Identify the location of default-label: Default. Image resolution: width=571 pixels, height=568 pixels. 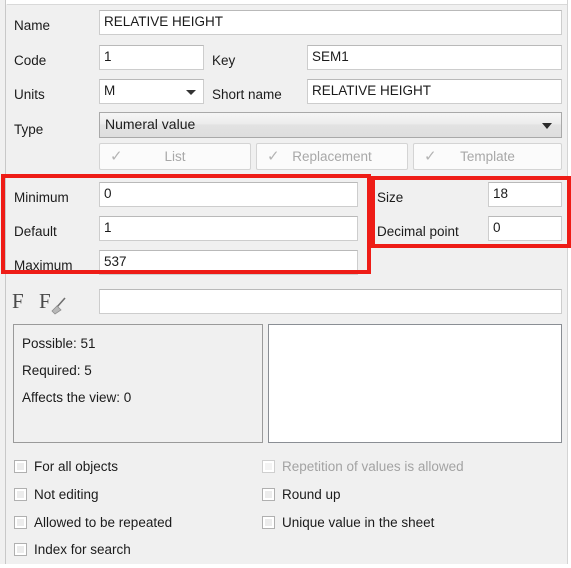
(35, 231).